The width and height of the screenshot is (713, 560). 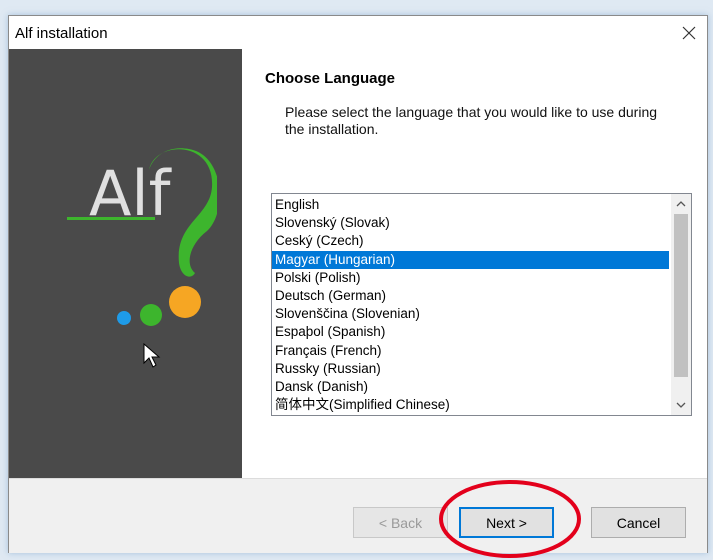 I want to click on language-option: Russky (Russian), so click(x=470, y=369).